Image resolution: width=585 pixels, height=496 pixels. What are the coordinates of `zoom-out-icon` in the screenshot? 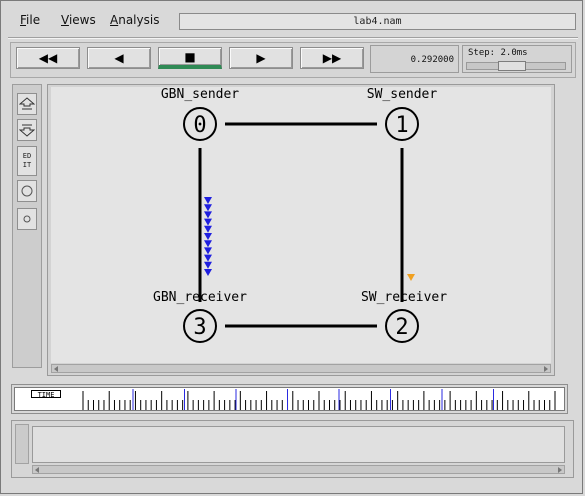 It's located at (27, 130).